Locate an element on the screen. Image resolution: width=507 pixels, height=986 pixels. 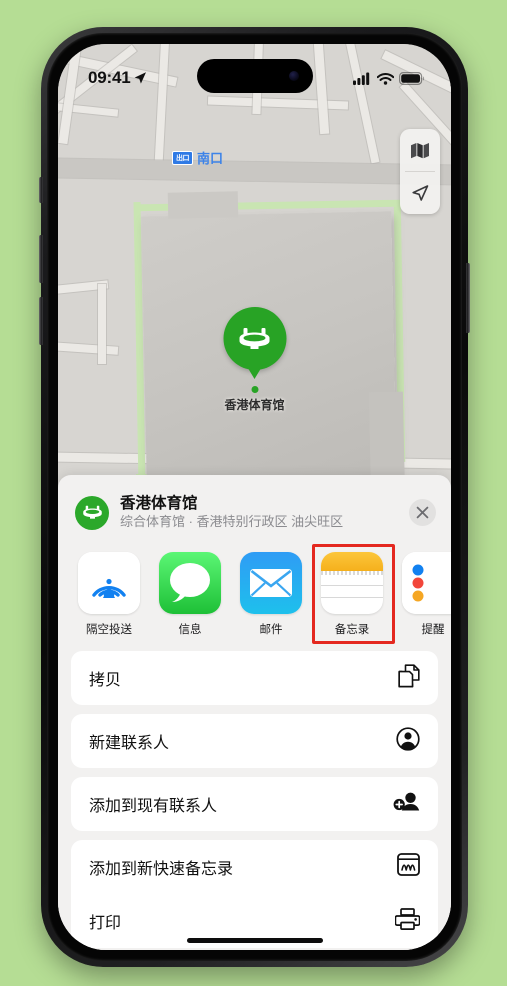
dynamic-island is located at coordinates (254, 76).